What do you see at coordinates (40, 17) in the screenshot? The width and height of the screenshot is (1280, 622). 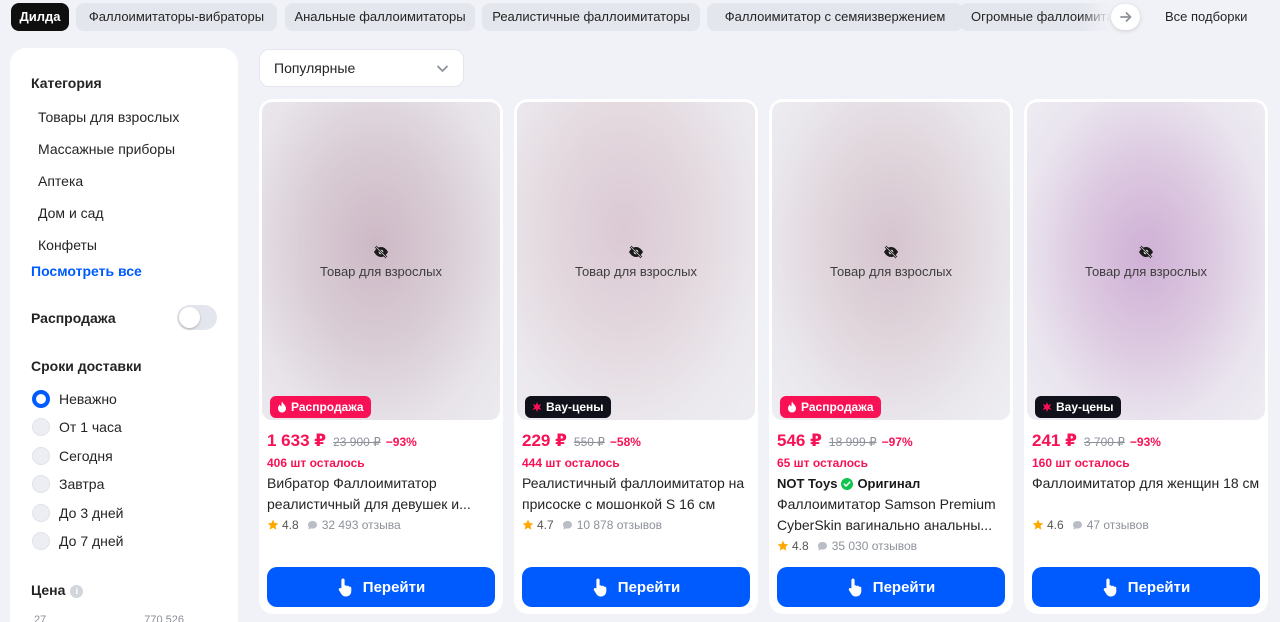 I see `chip-dilda: Дилда` at bounding box center [40, 17].